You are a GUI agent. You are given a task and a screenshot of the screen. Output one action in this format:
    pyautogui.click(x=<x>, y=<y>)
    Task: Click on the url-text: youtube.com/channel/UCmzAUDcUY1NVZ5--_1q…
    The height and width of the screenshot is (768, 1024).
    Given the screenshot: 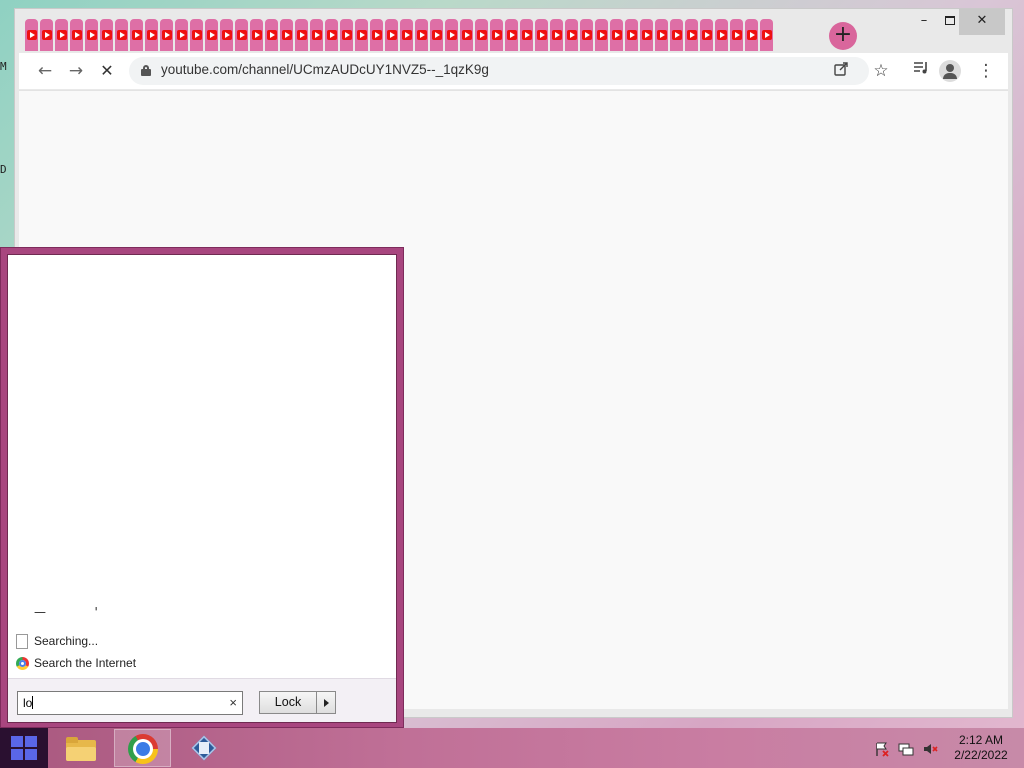 What is the action you would take?
    pyautogui.click(x=325, y=69)
    